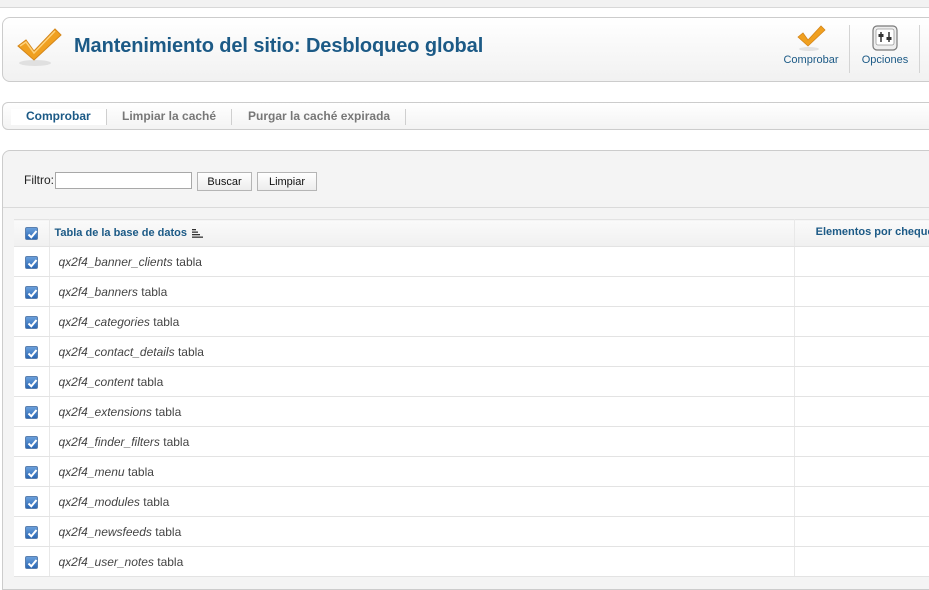  Describe the element at coordinates (471, 261) in the screenshot. I see `table-row: qx2f4_banner_clients tabla 0` at that location.